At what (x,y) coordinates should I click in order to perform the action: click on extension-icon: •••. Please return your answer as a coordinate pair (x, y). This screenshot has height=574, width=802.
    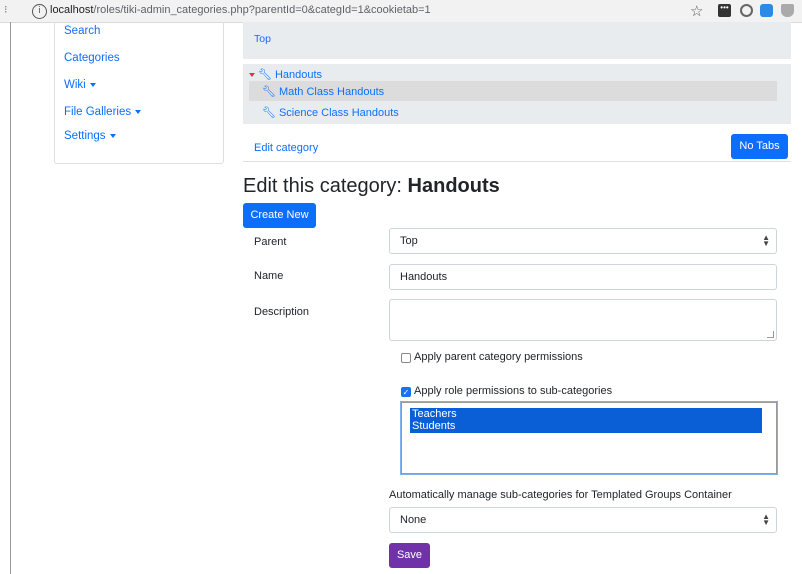
    Looking at the image, I should click on (724, 10).